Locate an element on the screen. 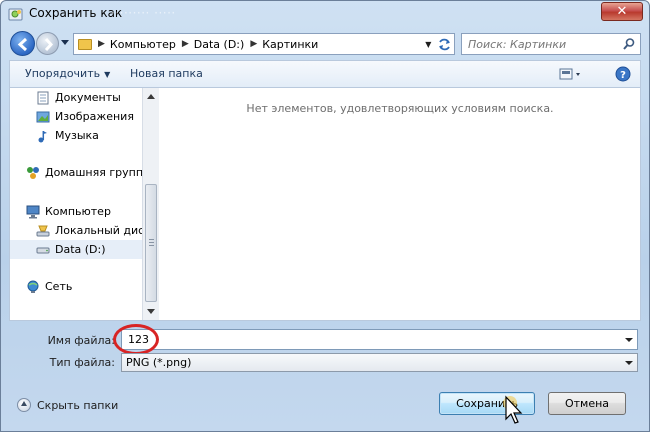 The width and height of the screenshot is (650, 432). view-options-icon is located at coordinates (571, 74).